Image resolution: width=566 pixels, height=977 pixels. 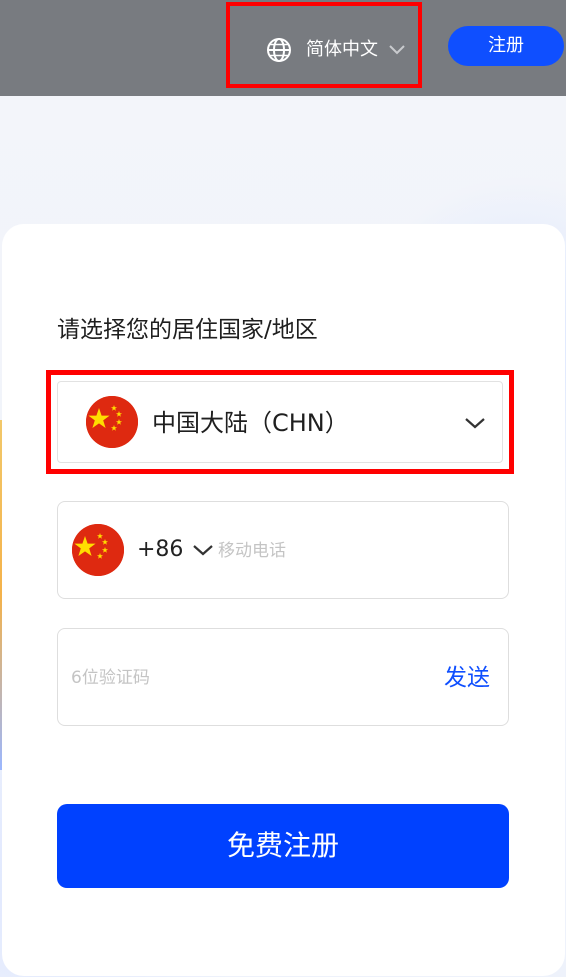 I want to click on free-register-button: 免费注册, so click(x=283, y=846).